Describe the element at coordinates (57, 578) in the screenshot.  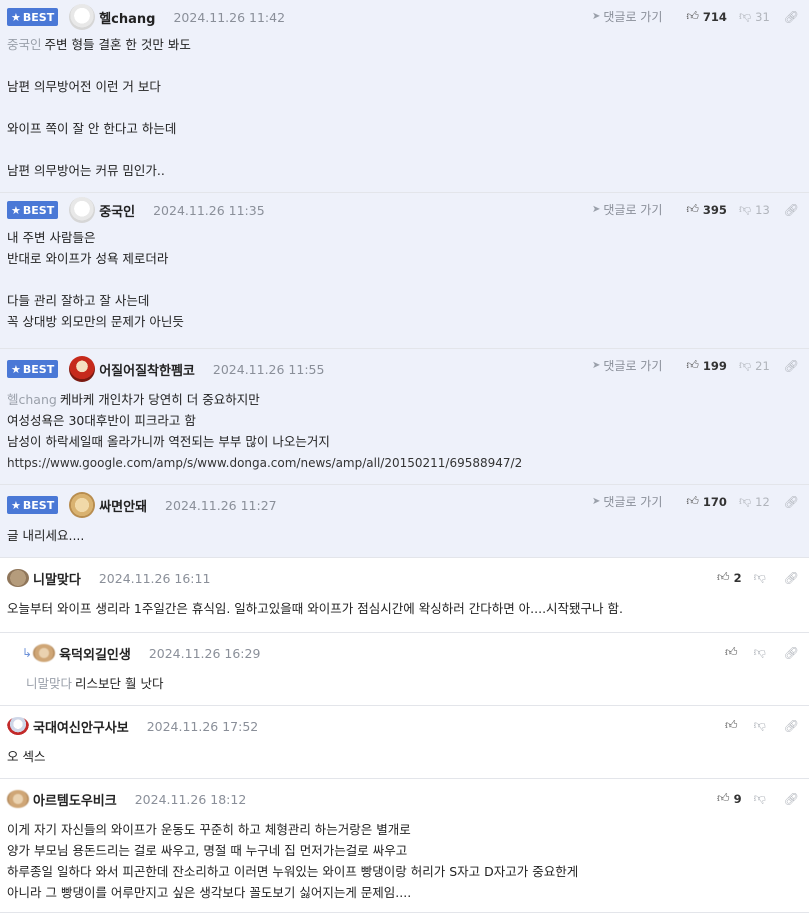
I see `nickname: 니말맞다` at that location.